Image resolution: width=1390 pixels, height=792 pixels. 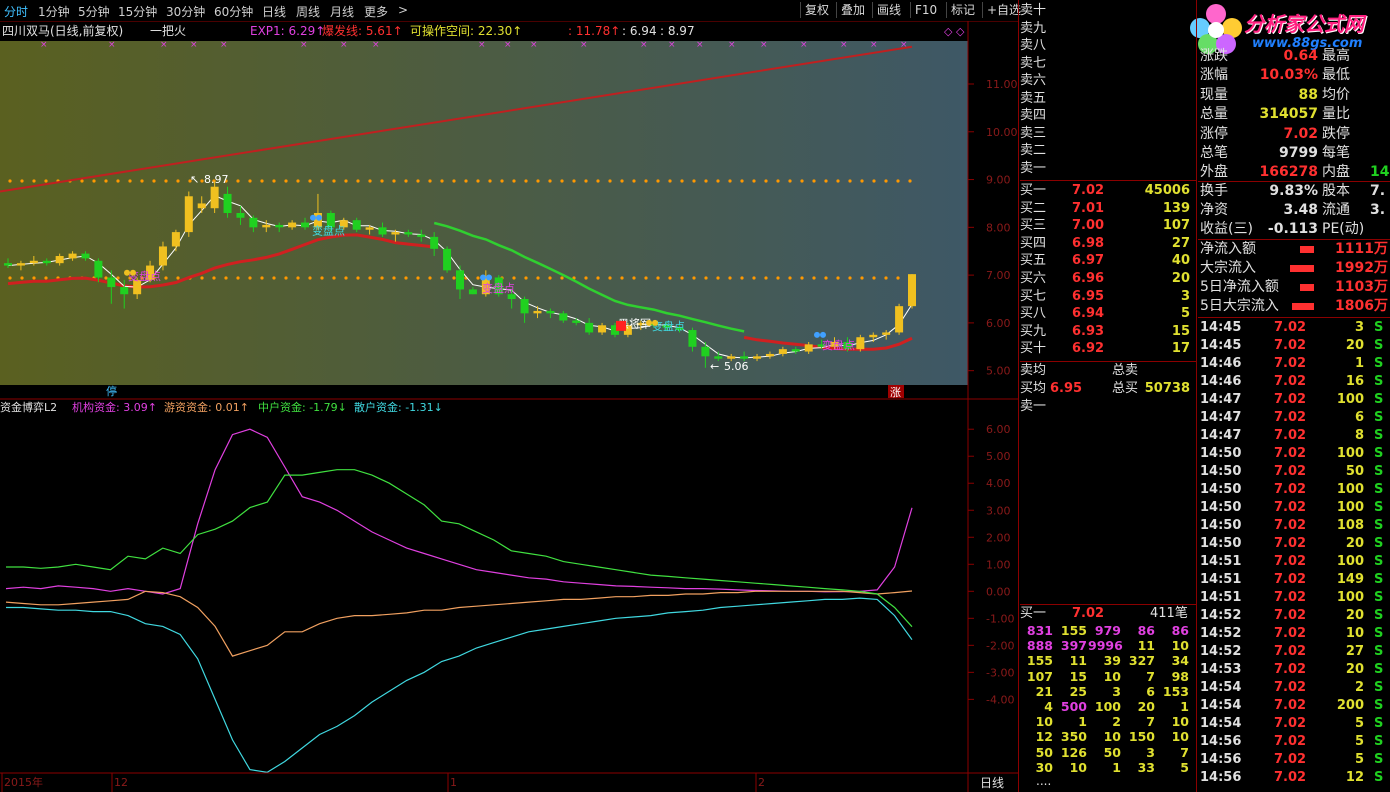 What do you see at coordinates (998, 510) in the screenshot?
I see `sub-y-tick-label: 3.00` at bounding box center [998, 510].